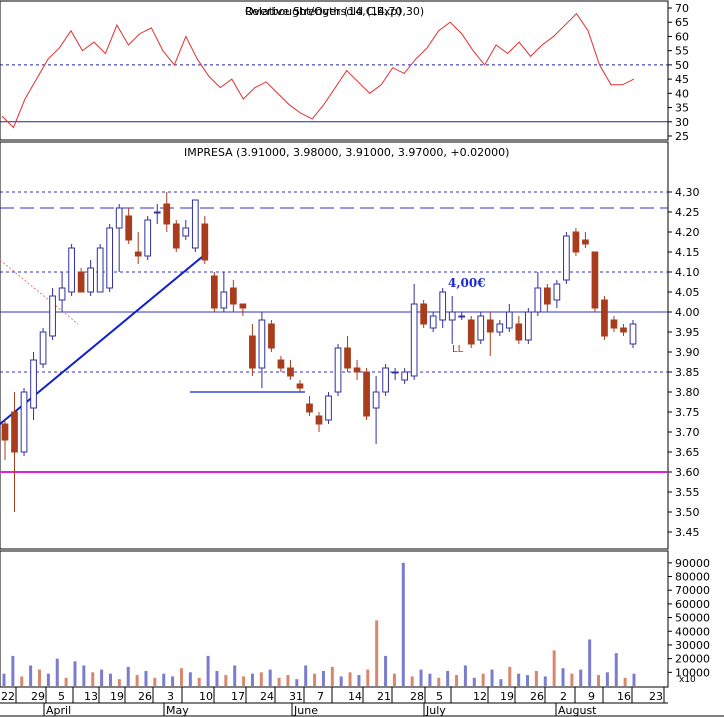 This screenshot has width=724, height=717. I want to click on price-tick-label: 3.45, so click(687, 532).